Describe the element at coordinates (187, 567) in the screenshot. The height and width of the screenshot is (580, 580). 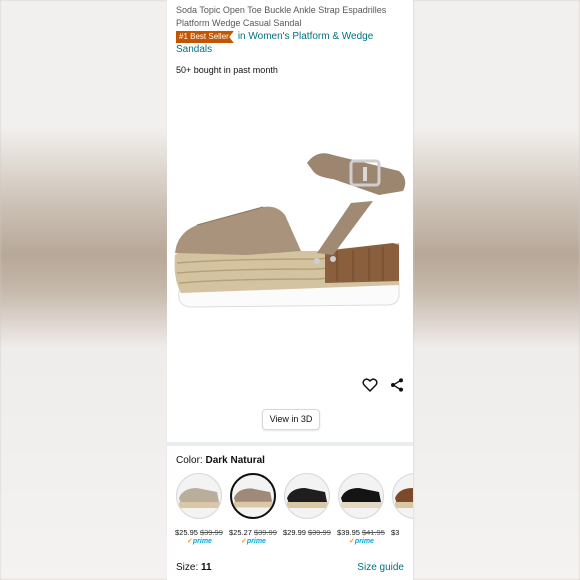
I see `size-label-prefix: Size:` at that location.